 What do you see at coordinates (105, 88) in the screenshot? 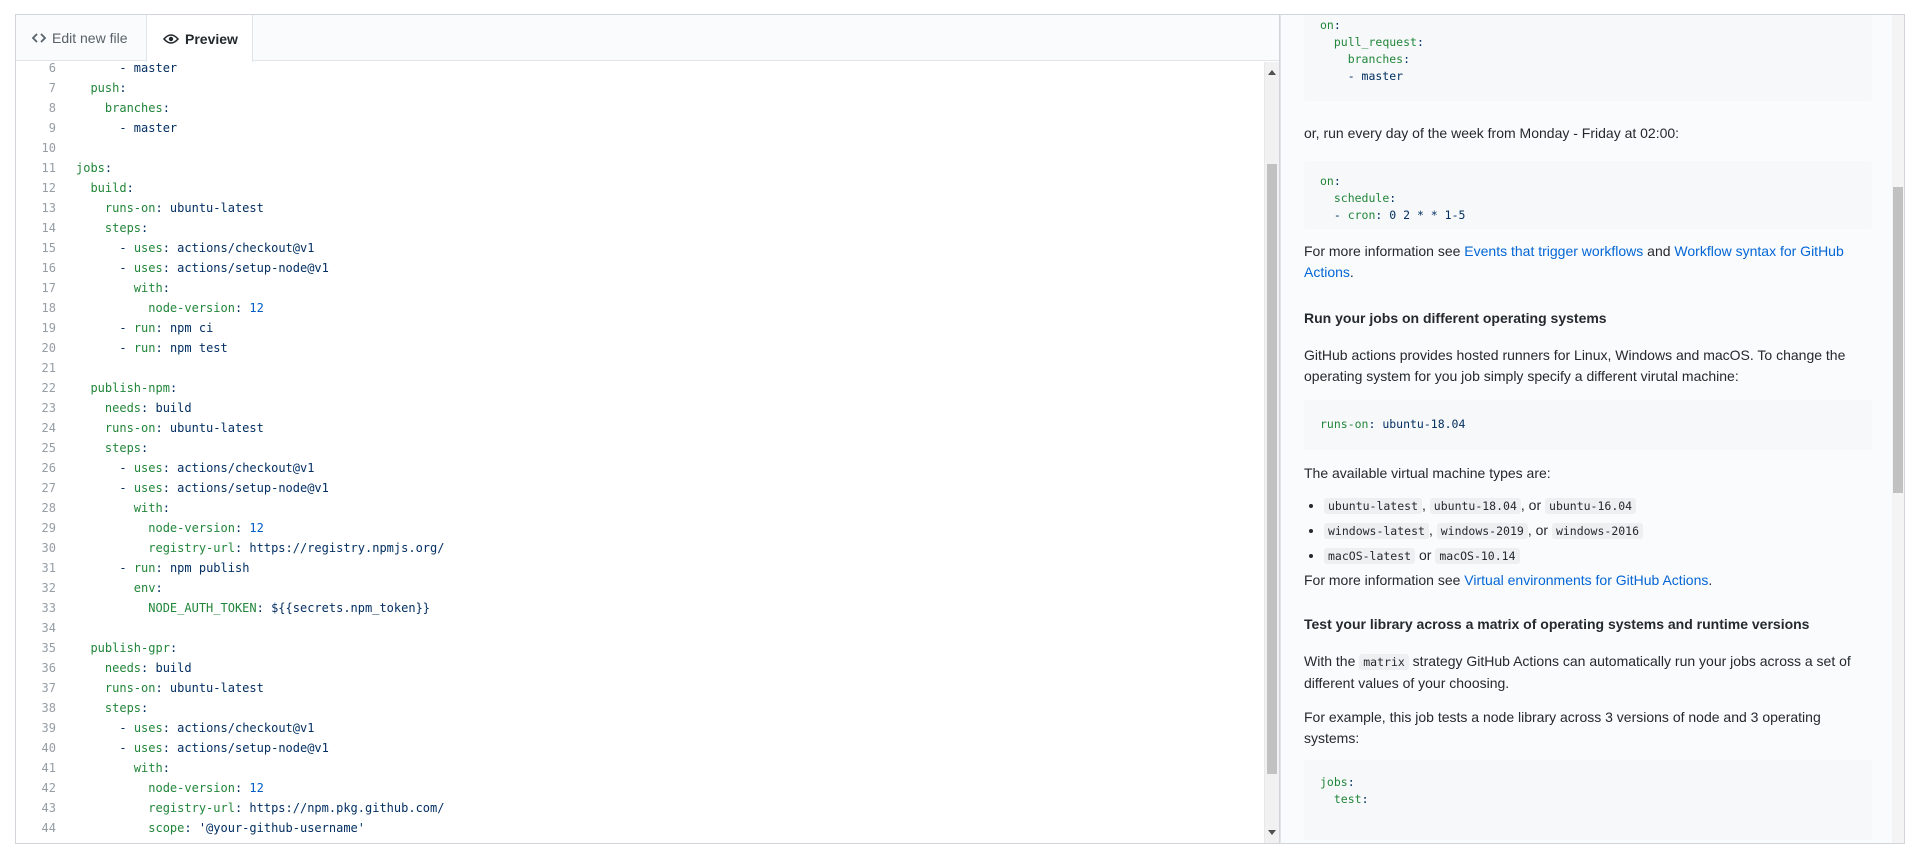
I see `code-token: push` at bounding box center [105, 88].